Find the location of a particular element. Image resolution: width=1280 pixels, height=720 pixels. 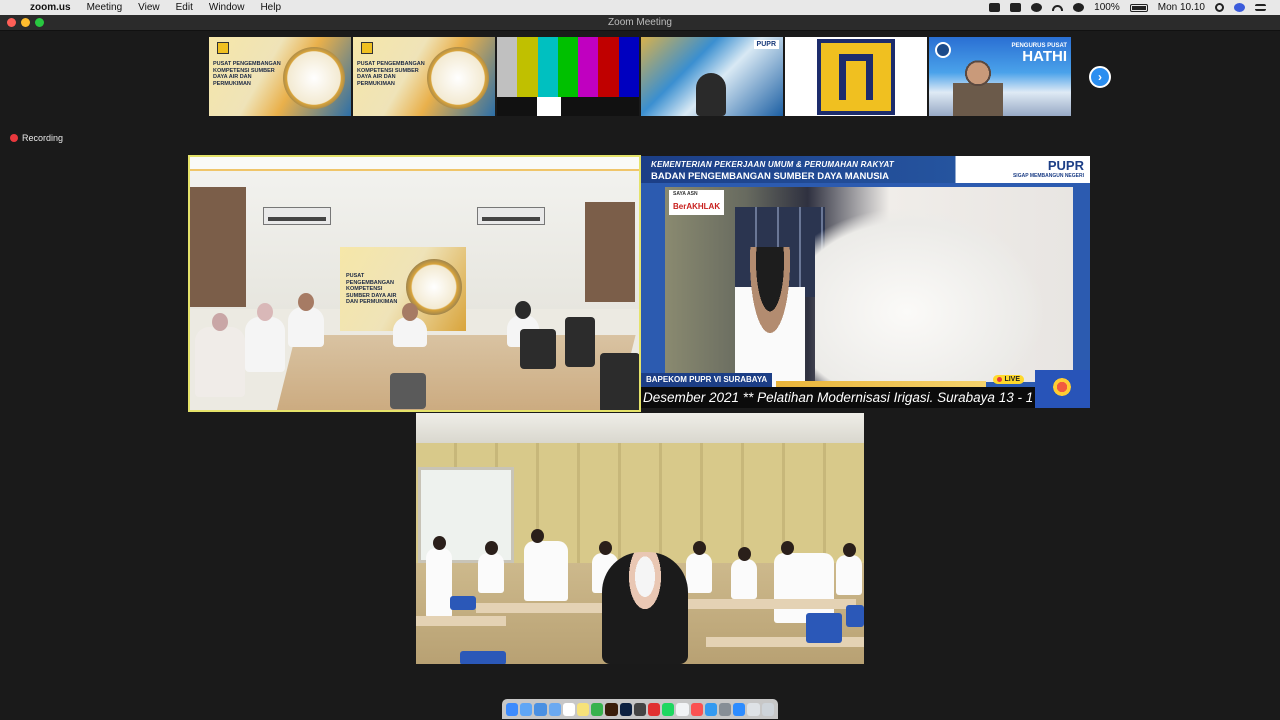

finder-icon is located at coordinates (512, 709).